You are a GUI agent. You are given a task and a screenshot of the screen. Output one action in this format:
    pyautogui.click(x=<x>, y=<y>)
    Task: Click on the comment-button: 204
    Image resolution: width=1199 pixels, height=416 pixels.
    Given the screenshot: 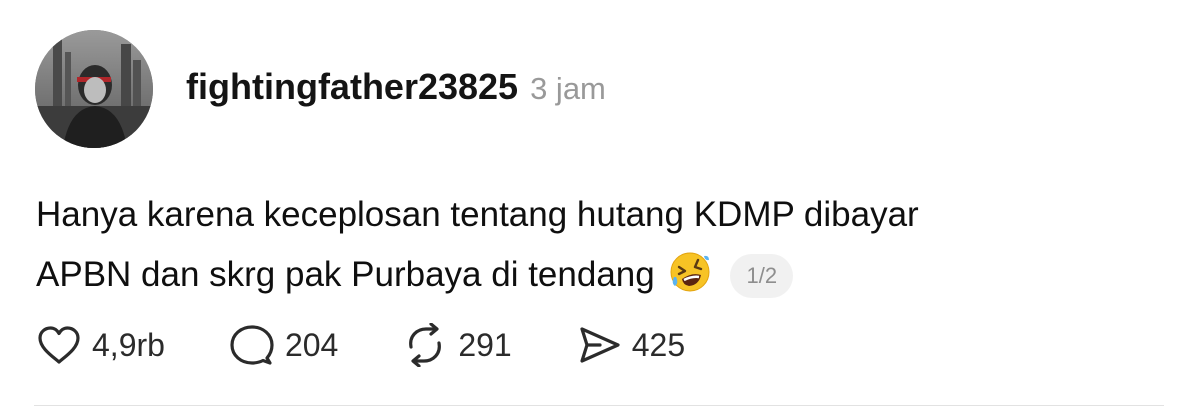 What is the action you would take?
    pyautogui.click(x=283, y=345)
    